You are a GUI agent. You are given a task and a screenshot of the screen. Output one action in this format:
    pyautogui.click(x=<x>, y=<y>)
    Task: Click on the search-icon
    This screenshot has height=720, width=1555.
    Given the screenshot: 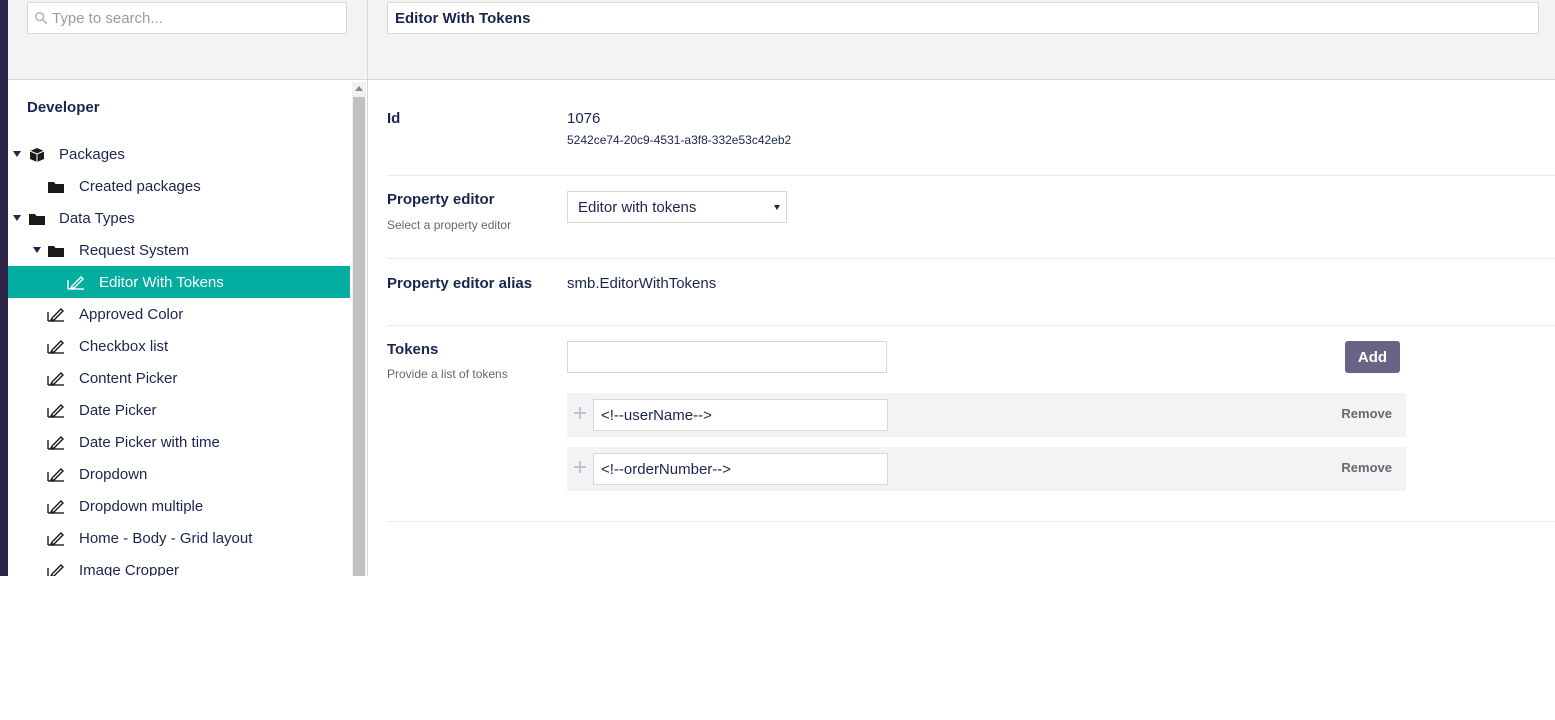 What is the action you would take?
    pyautogui.click(x=41, y=18)
    